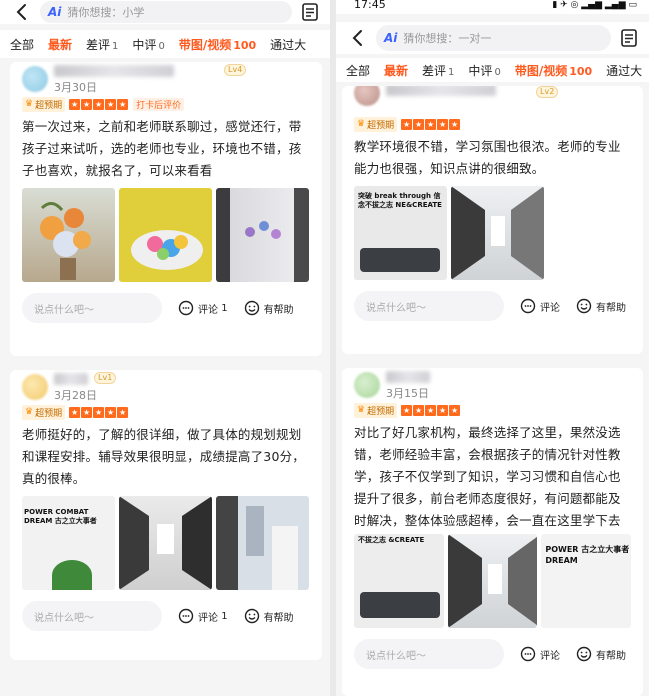  What do you see at coordinates (72, 575) in the screenshot?
I see `plant-shape` at bounding box center [72, 575].